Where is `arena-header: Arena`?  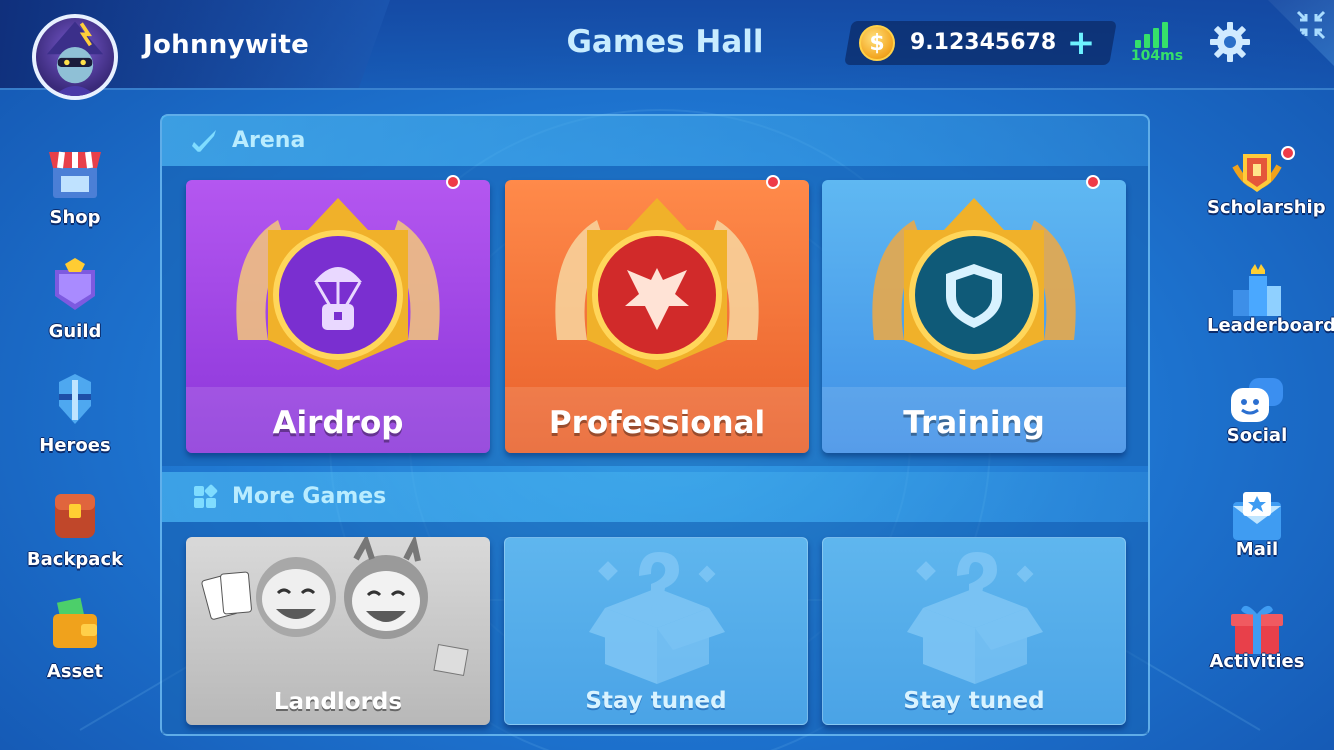
arena-header: Arena is located at coordinates (655, 141).